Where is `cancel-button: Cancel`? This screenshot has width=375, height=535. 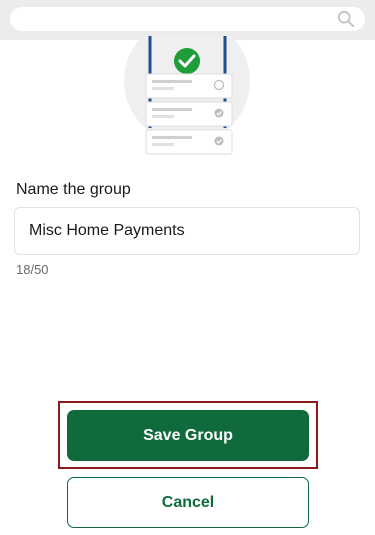 cancel-button: Cancel is located at coordinates (188, 502).